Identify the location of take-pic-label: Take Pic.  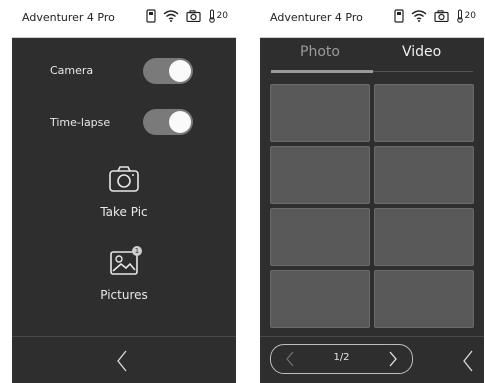
(124, 212).